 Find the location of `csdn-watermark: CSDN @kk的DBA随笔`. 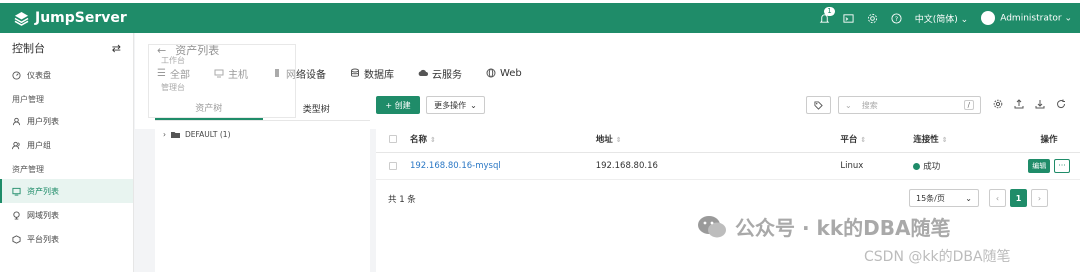

csdn-watermark: CSDN @kk的DBA随笔 is located at coordinates (937, 257).